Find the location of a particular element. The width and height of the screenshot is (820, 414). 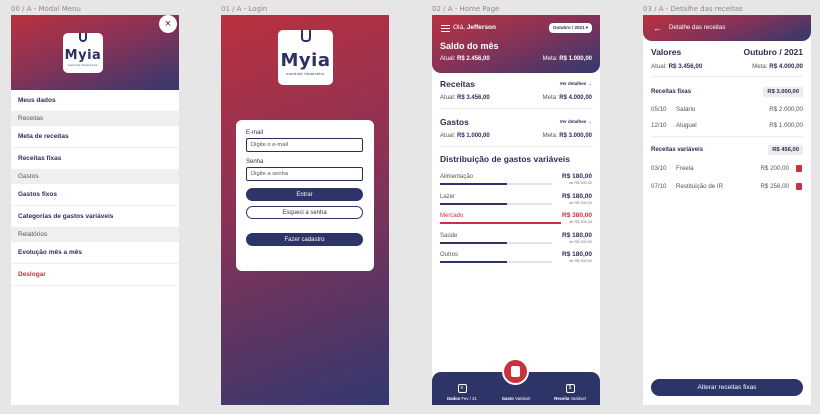

income-goal: Meta: R$ 4.000,00 is located at coordinates (567, 98).